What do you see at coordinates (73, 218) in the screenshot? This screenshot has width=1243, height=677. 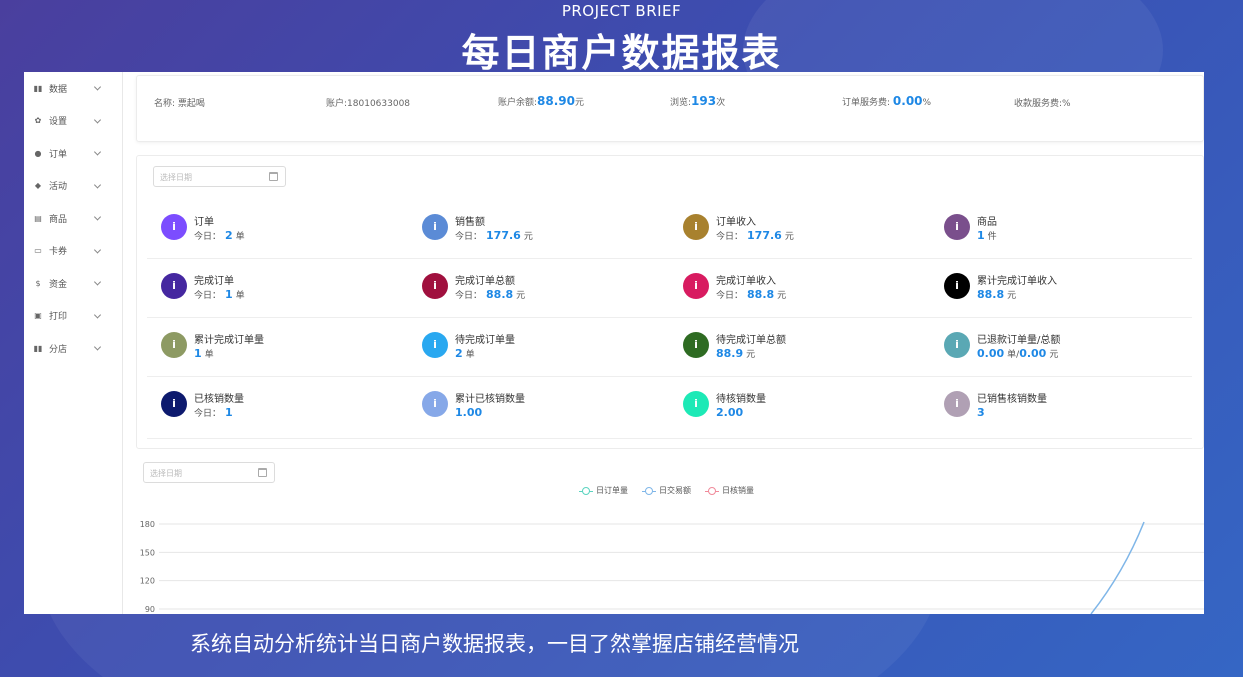 I see `sidebar-item: ▤ 商品` at bounding box center [73, 218].